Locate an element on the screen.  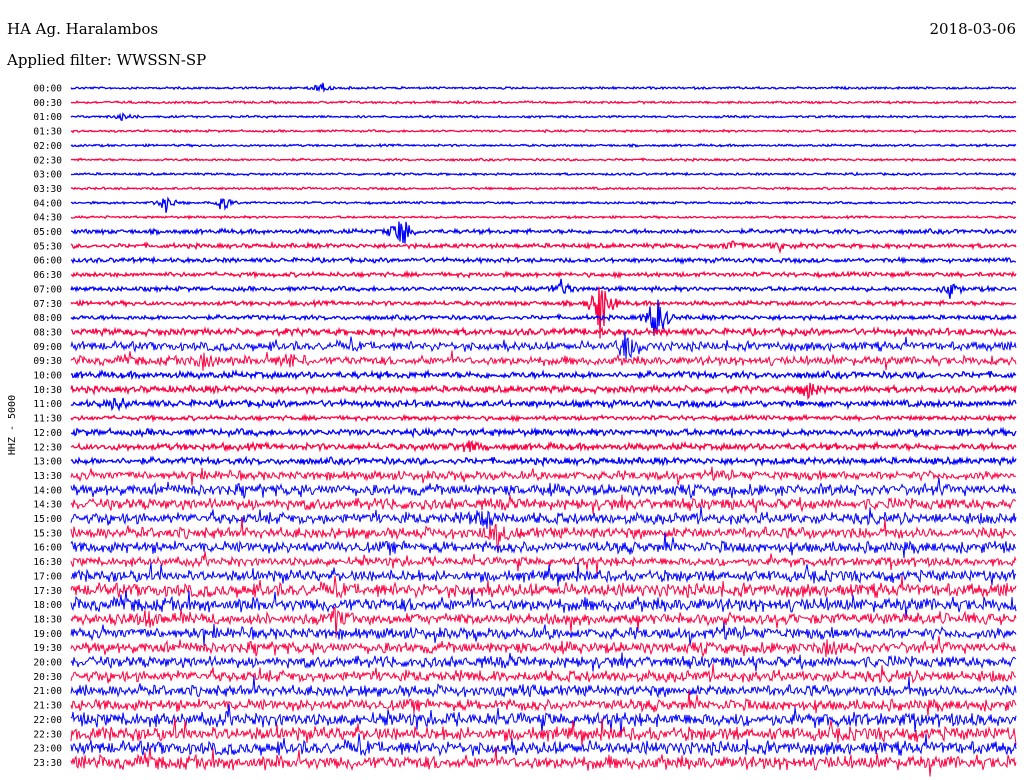
row-label: 18:00 is located at coordinates (47, 605).